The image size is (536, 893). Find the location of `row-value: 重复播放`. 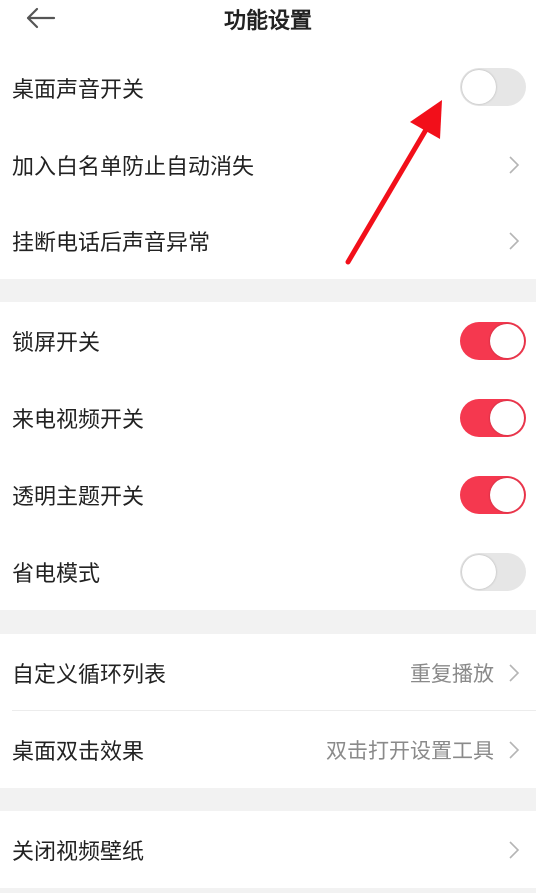

row-value: 重复播放 is located at coordinates (452, 673).